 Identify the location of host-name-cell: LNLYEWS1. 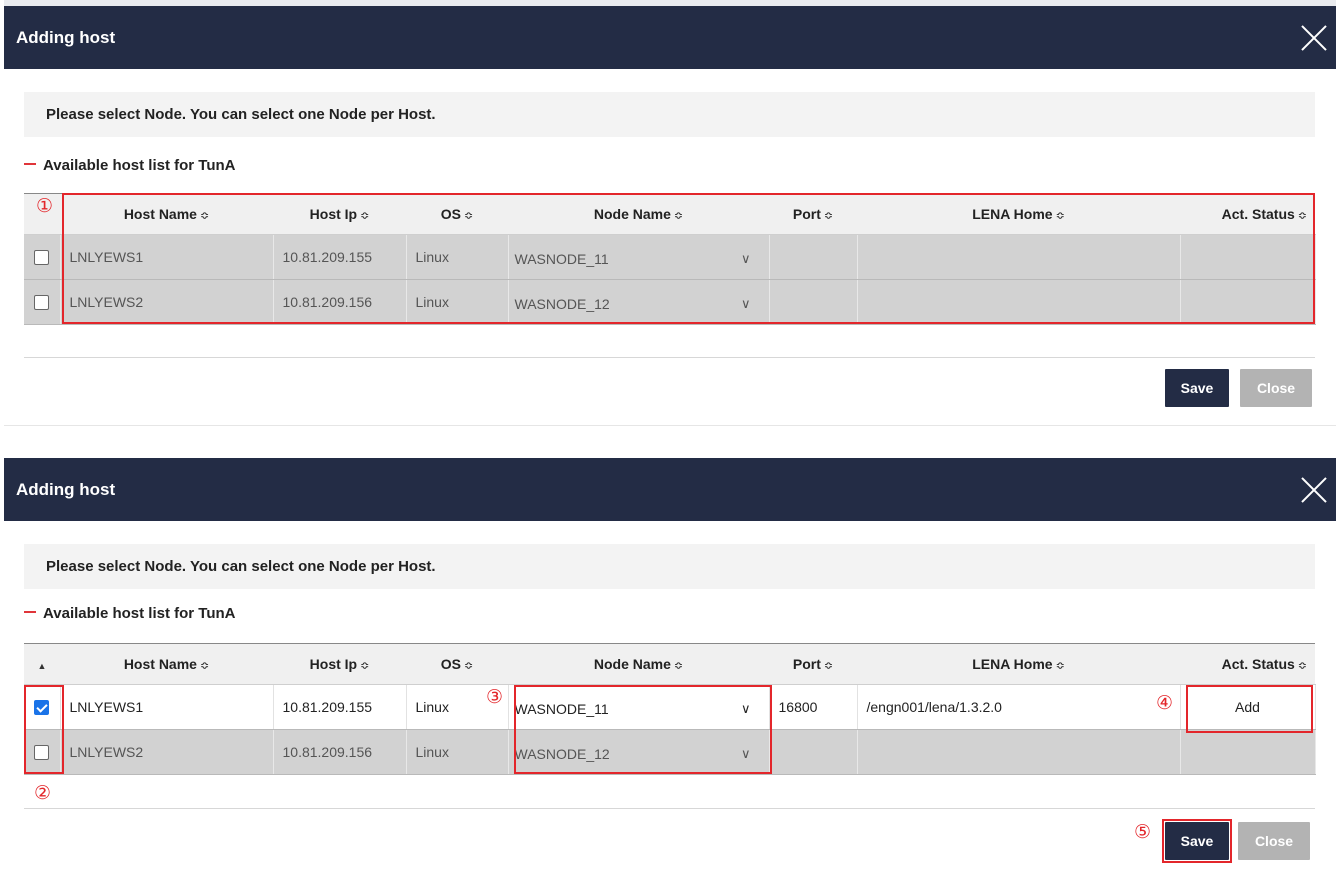
(167, 257).